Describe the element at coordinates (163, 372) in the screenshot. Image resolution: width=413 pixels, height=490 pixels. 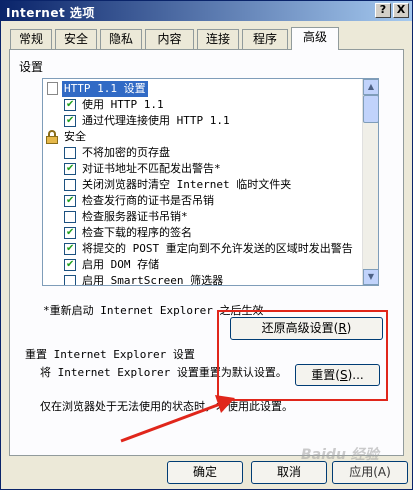
I see `reset-description: 将 Internet Explorer 设置重置为默认设置。` at that location.